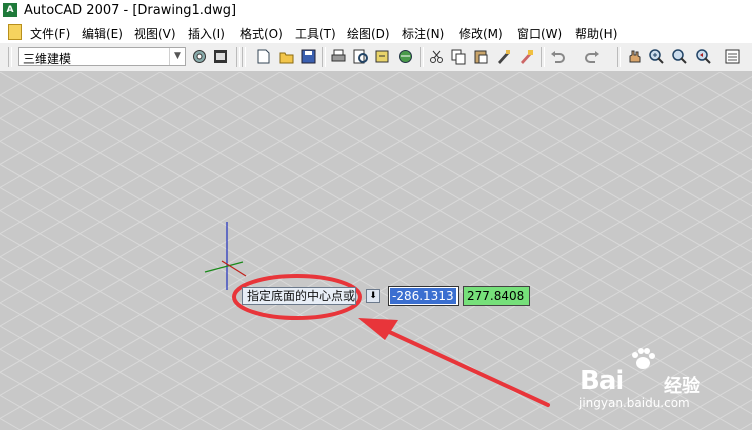 Image resolution: width=752 pixels, height=430 pixels. Describe the element at coordinates (496, 296) in the screenshot. I see `coordinate-y-field: 277.8408` at that location.